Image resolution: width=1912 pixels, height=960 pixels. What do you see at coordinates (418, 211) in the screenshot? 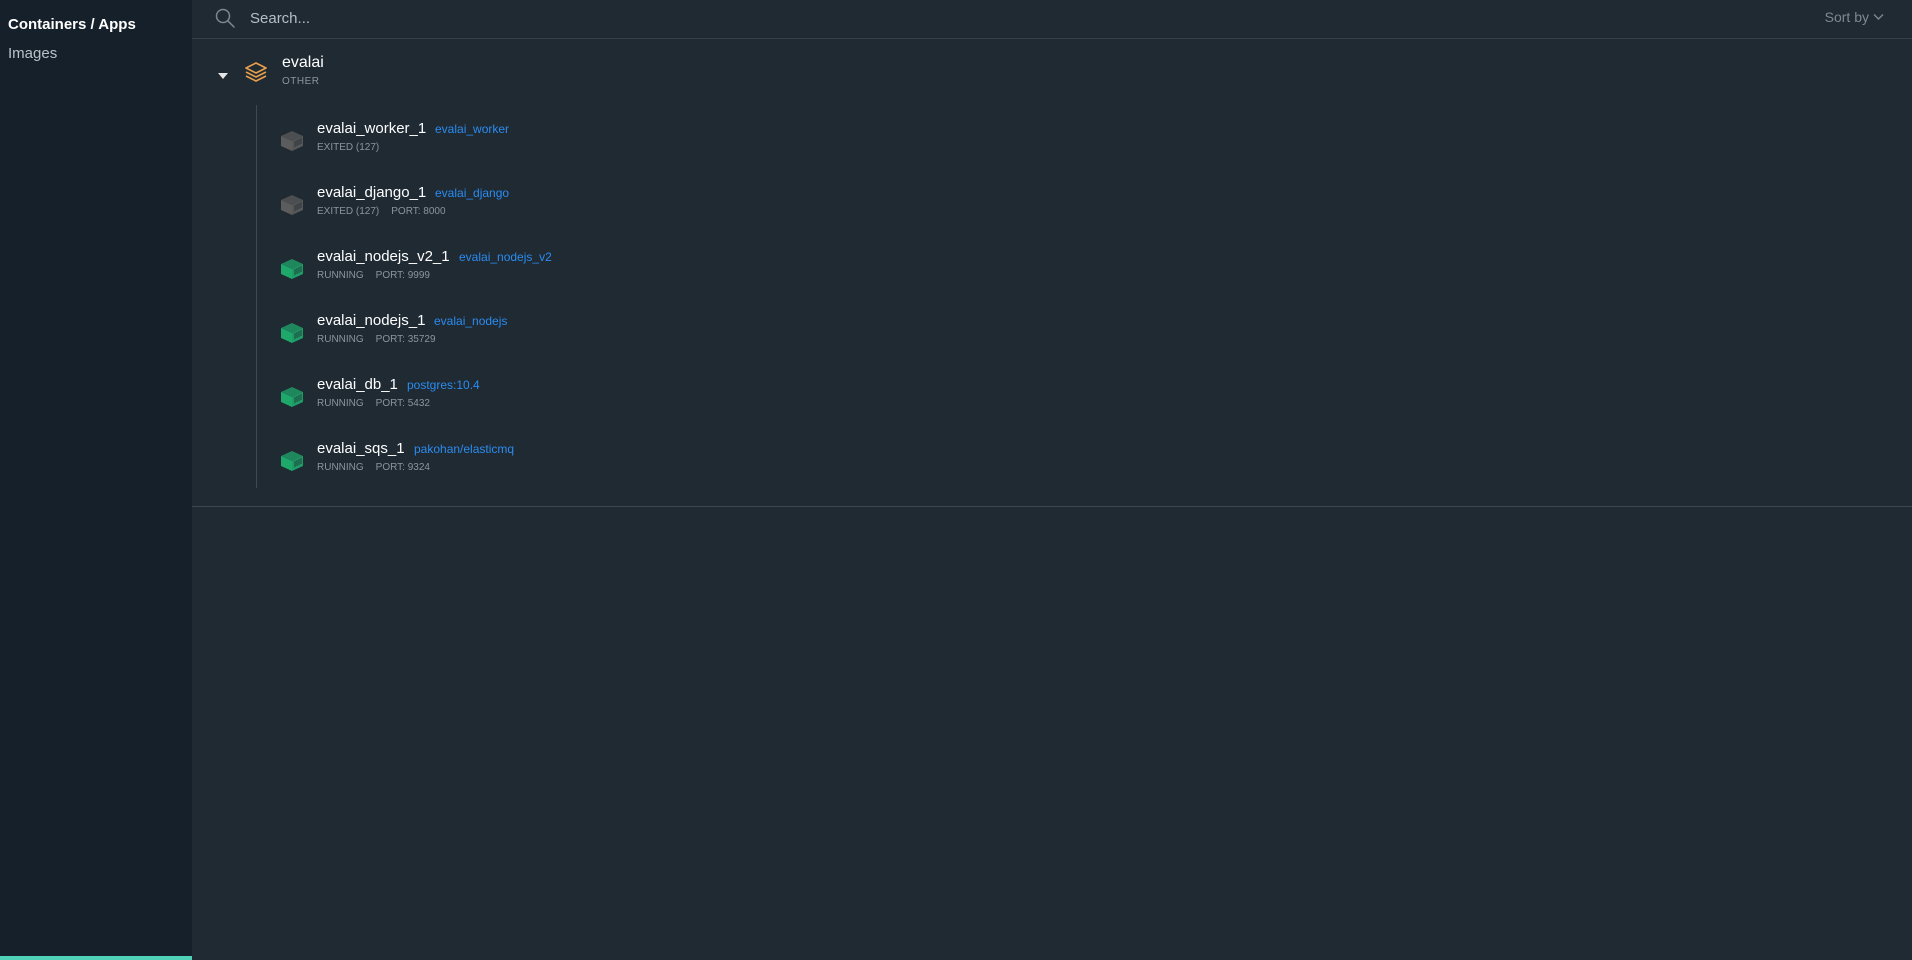
I see `container-port: PORT: 8000` at bounding box center [418, 211].